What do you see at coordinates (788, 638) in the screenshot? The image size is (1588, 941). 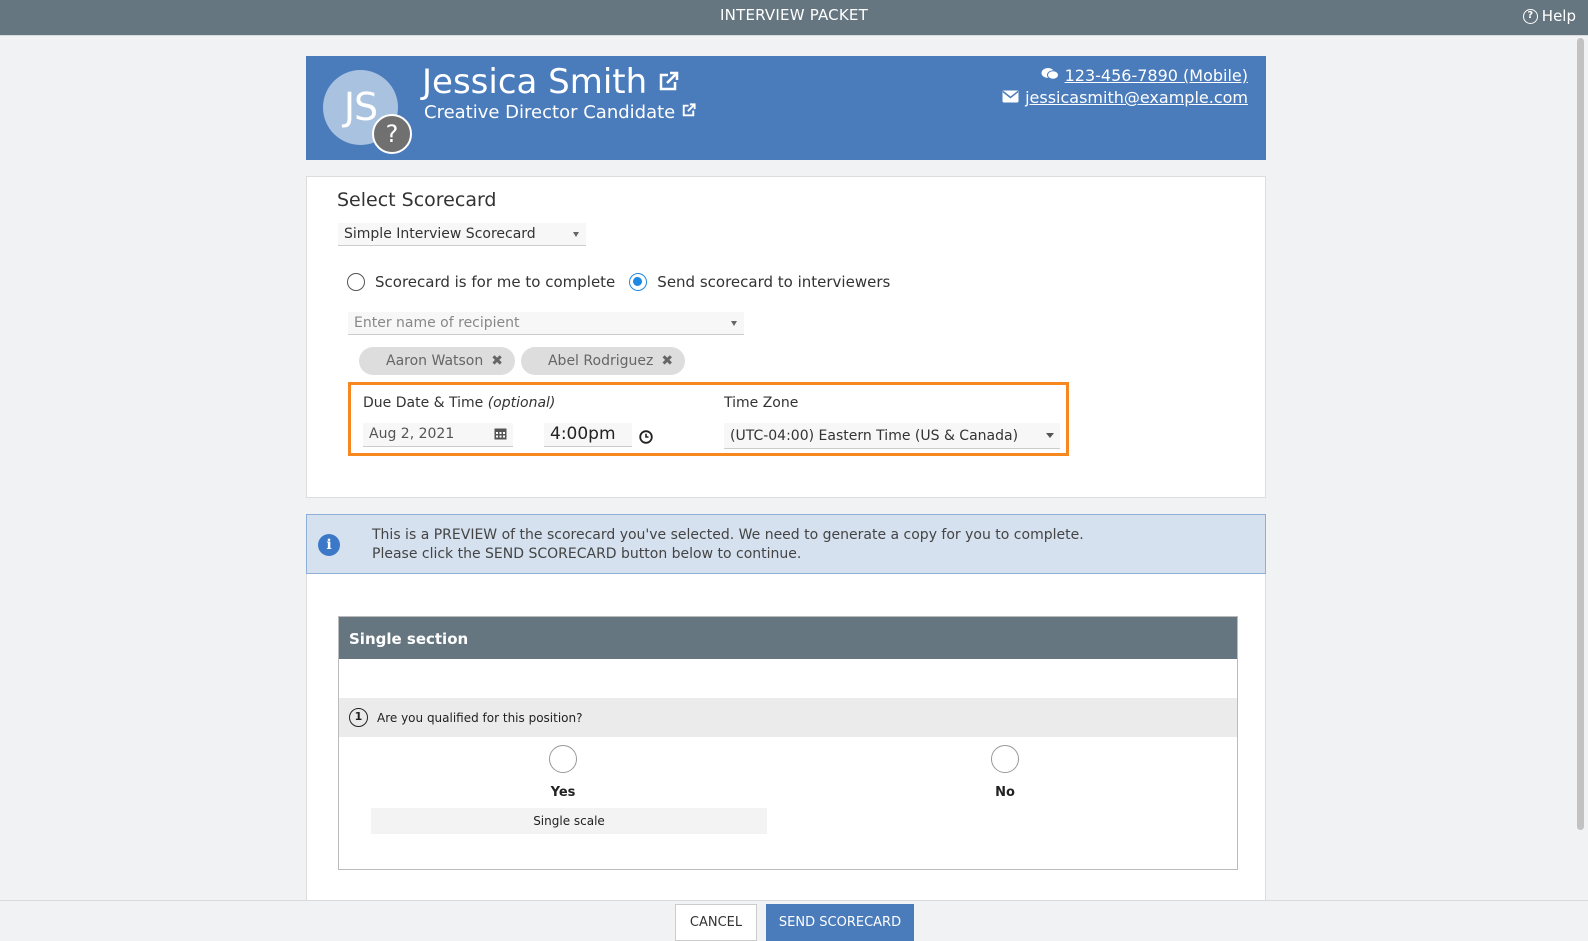 I see `section-title: Single section` at bounding box center [788, 638].